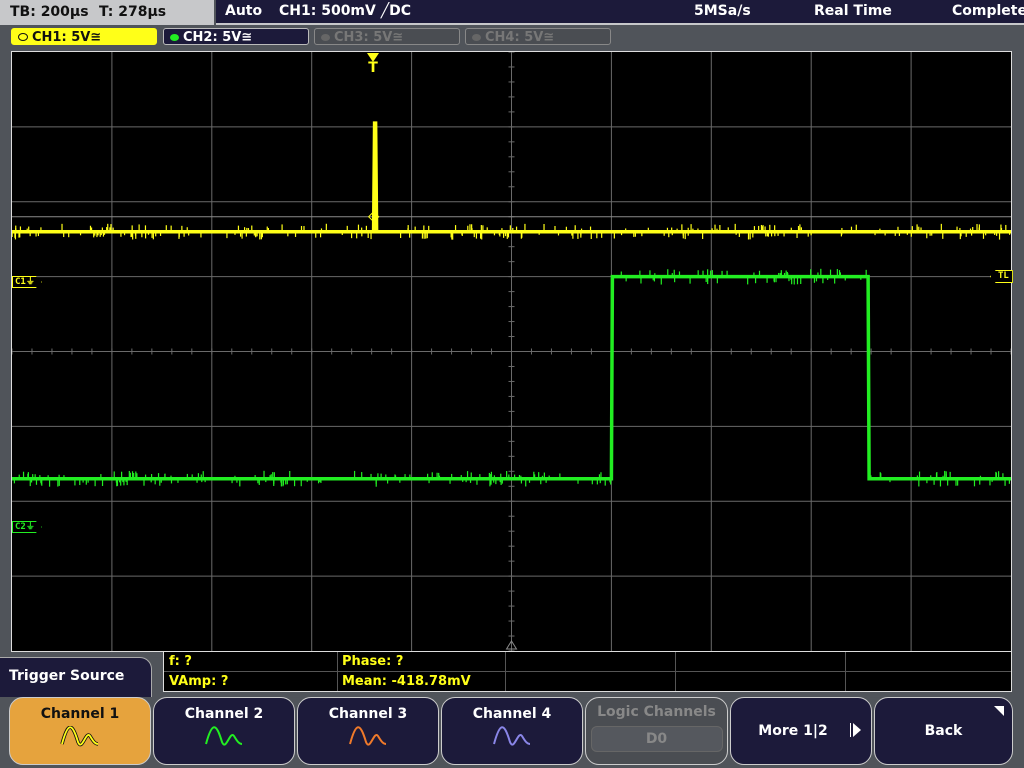 This screenshot has width=1024, height=768. Describe the element at coordinates (656, 739) in the screenshot. I see `logic-channel-selector: D0` at that location.